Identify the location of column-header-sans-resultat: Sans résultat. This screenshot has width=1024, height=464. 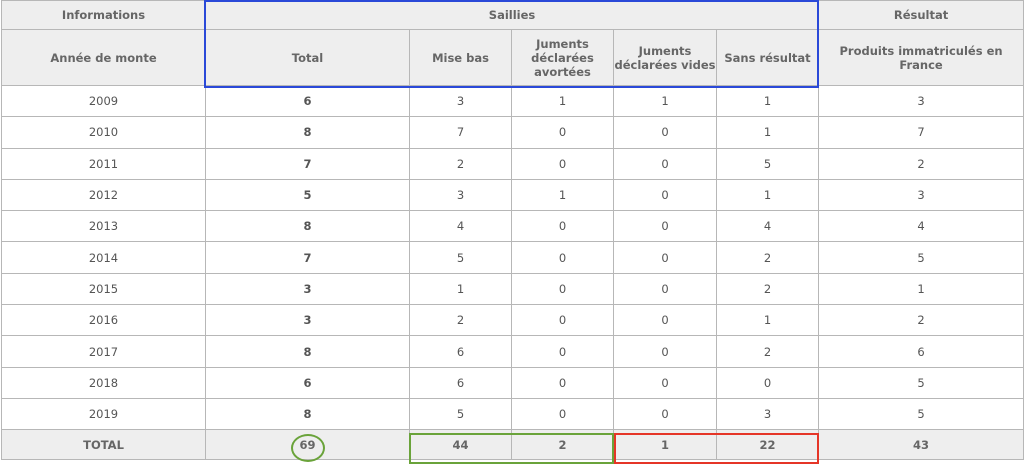
(767, 57).